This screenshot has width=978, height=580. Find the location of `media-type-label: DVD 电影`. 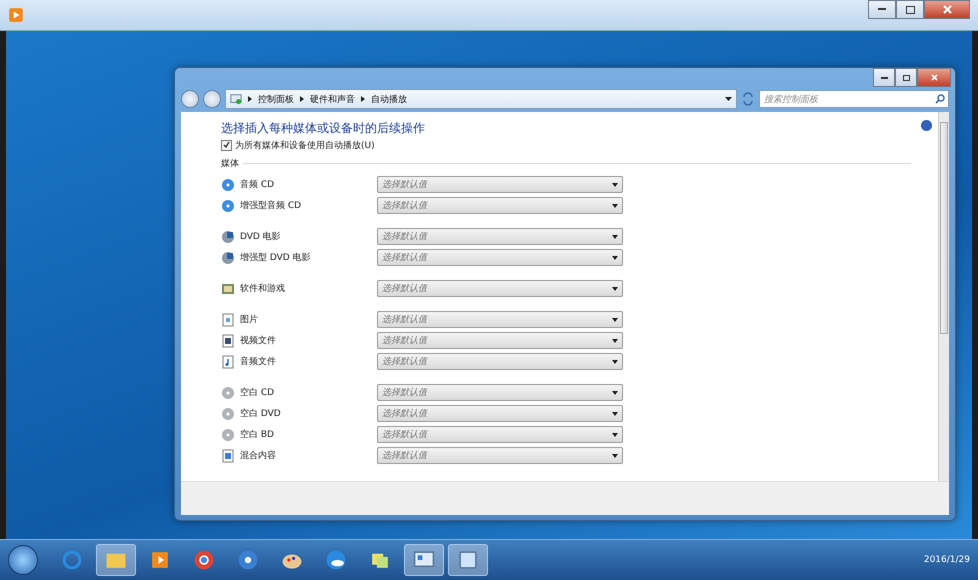

media-type-label: DVD 电影 is located at coordinates (260, 236).